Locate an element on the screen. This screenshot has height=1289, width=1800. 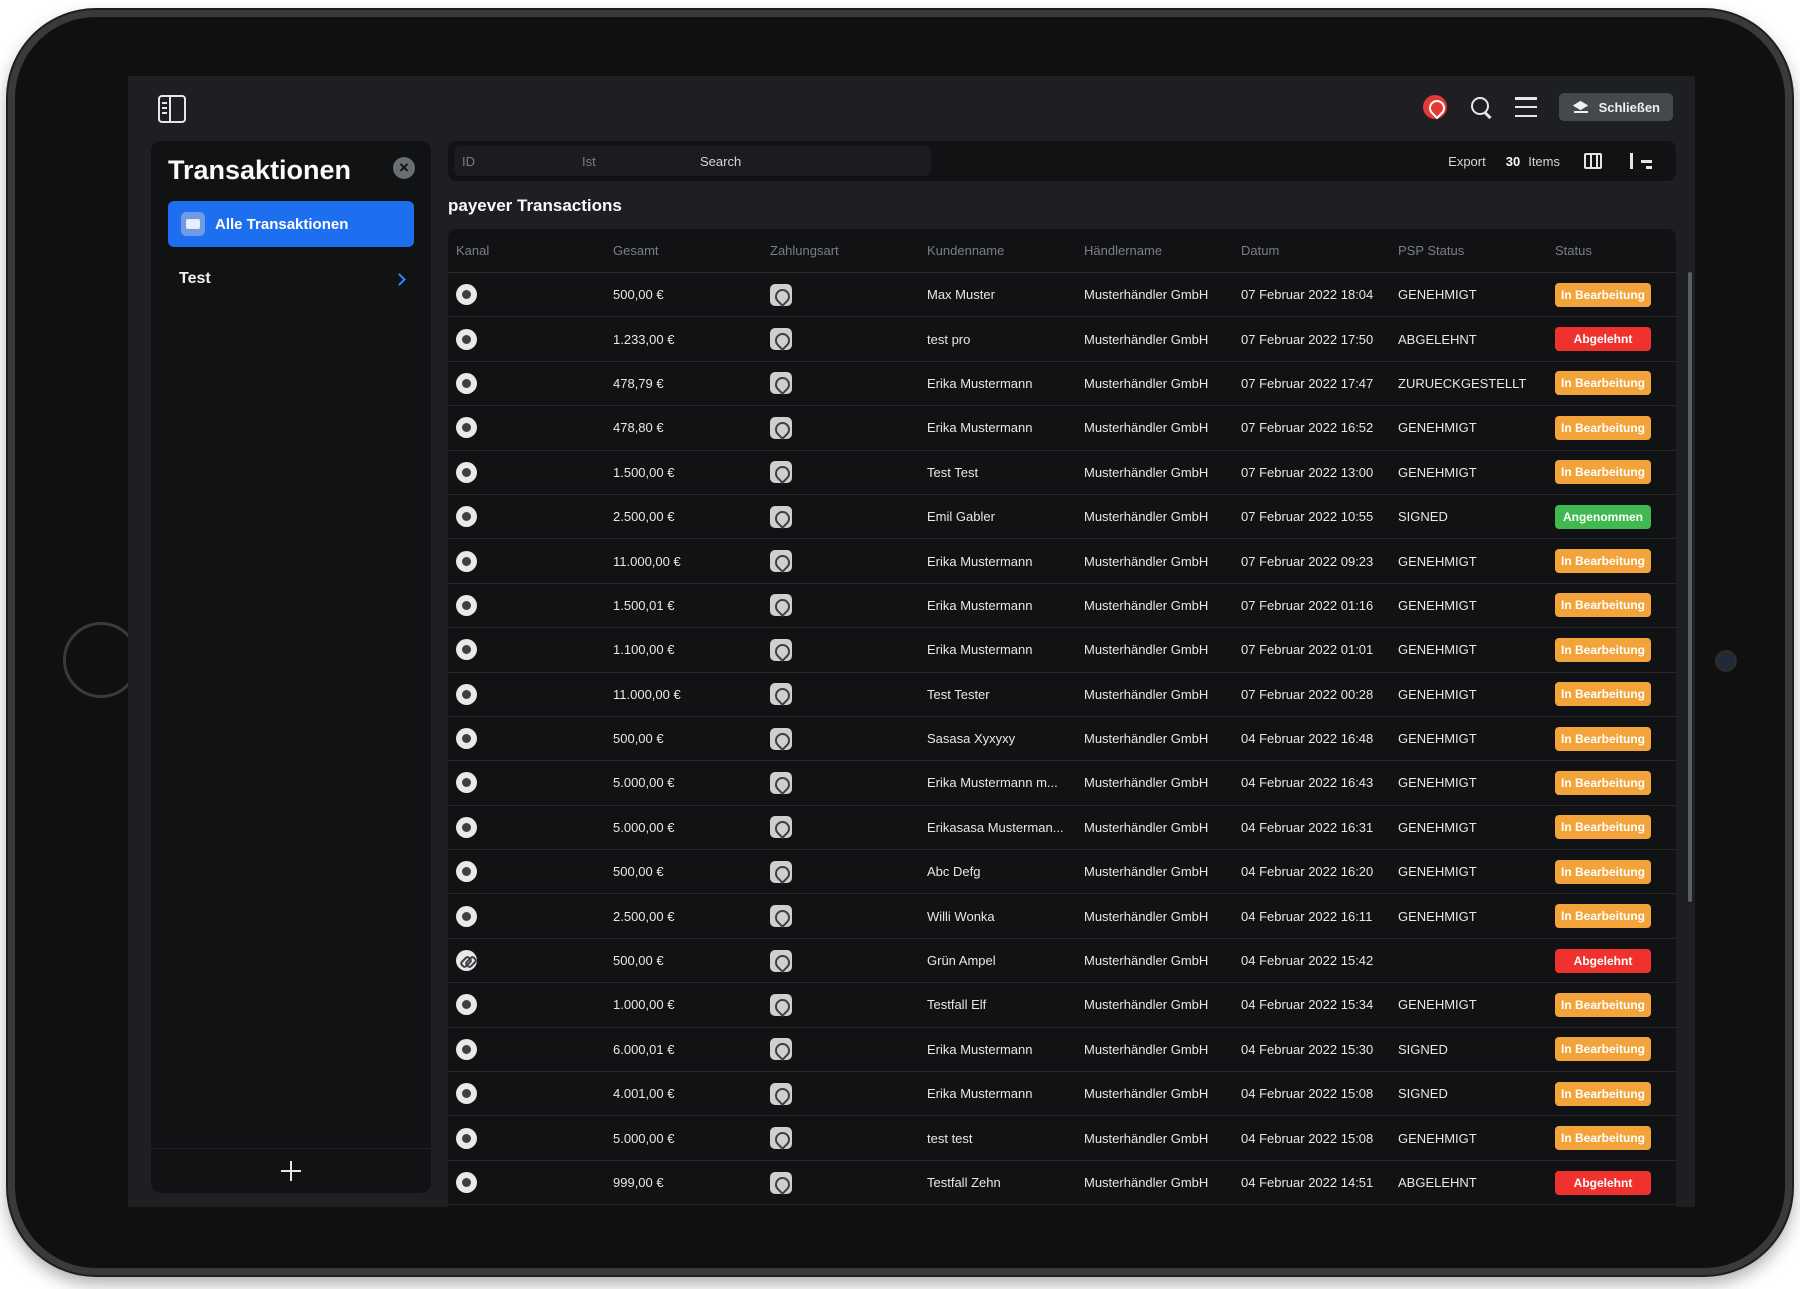
export-button: Export is located at coordinates (1467, 161).